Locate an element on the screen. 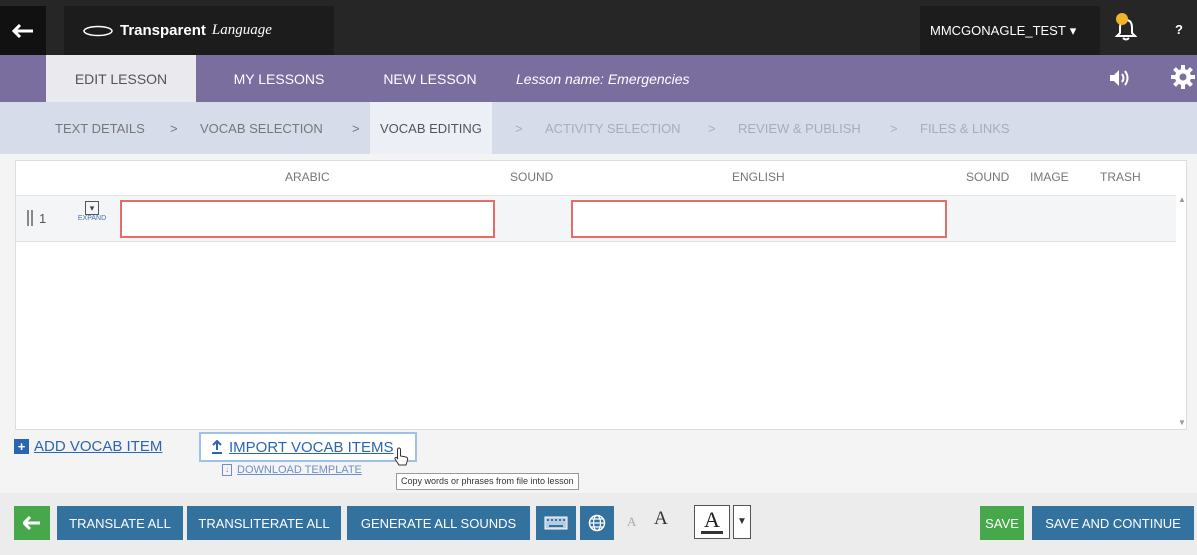 The width and height of the screenshot is (1197, 555). step-review-publish: REVIEW & PUBLISH is located at coordinates (799, 128).